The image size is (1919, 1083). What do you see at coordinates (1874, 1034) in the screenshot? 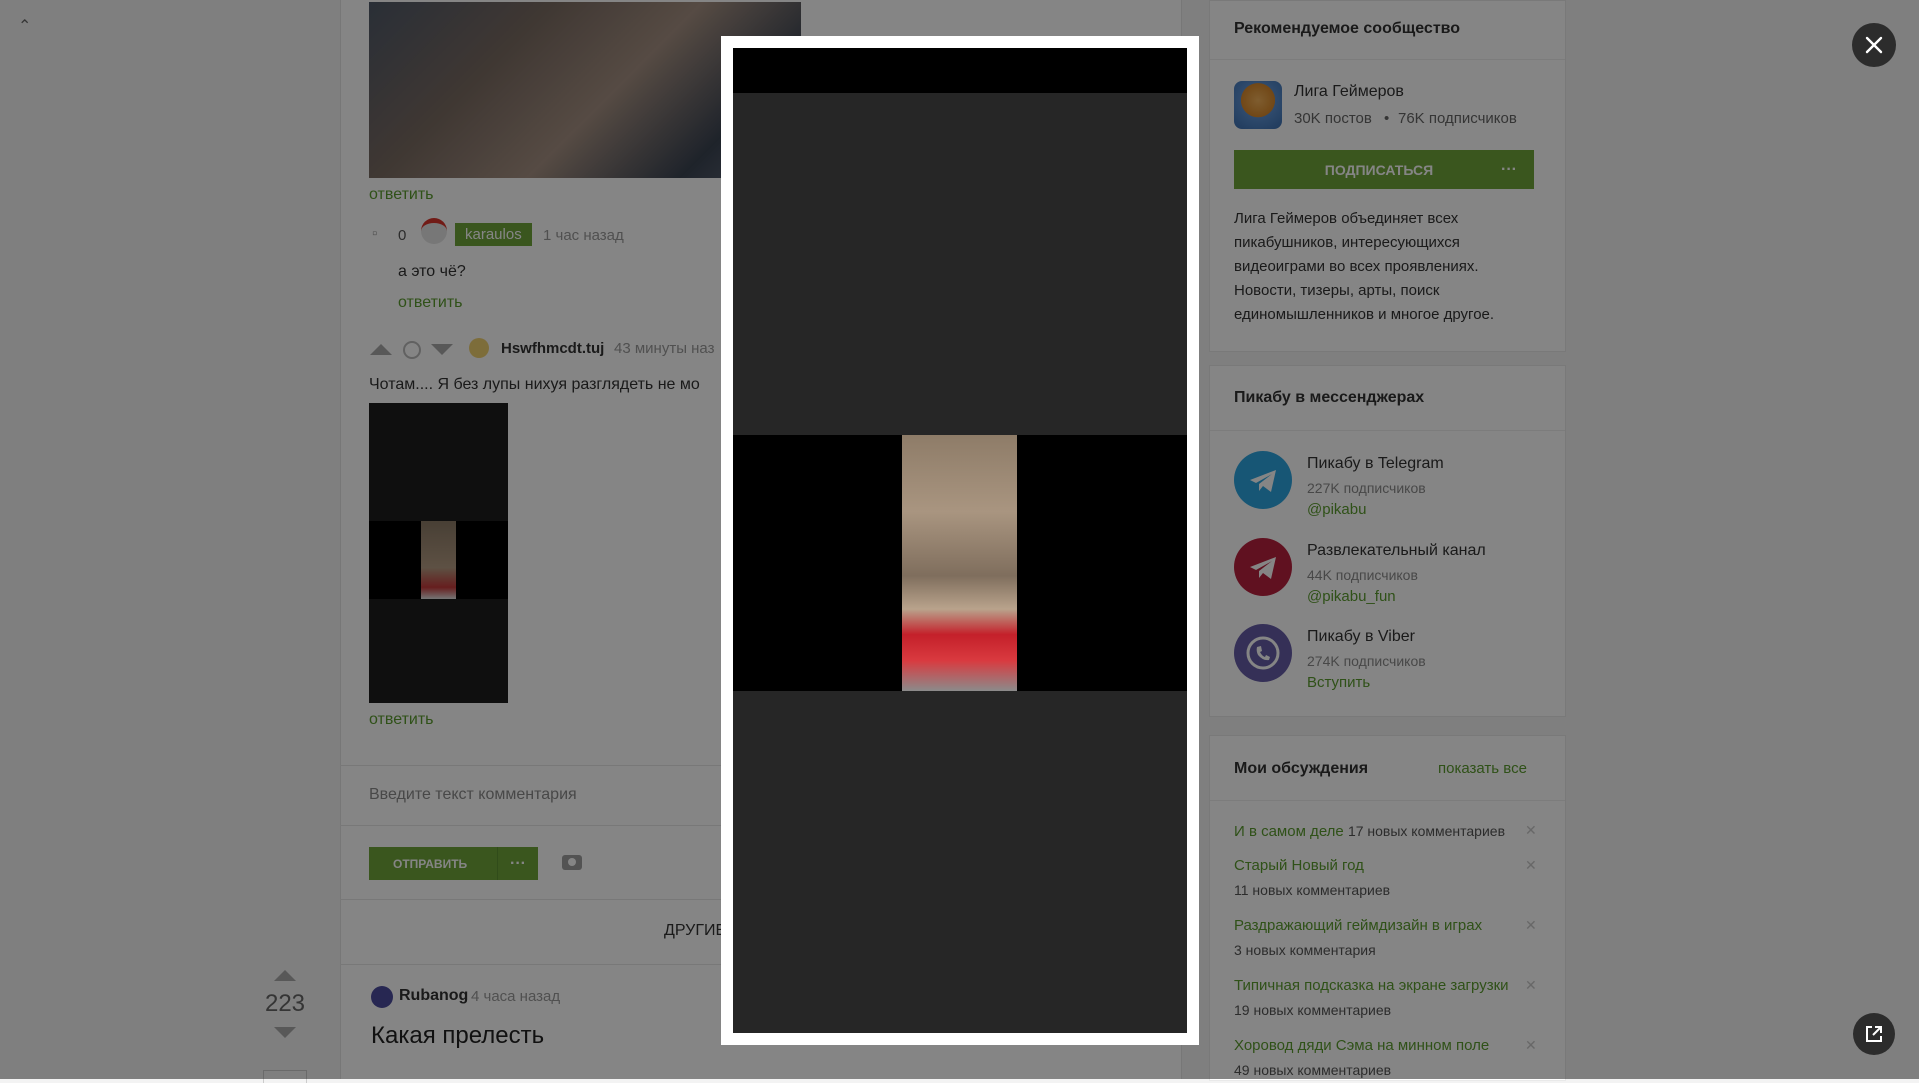
I see `external-link-icon` at bounding box center [1874, 1034].